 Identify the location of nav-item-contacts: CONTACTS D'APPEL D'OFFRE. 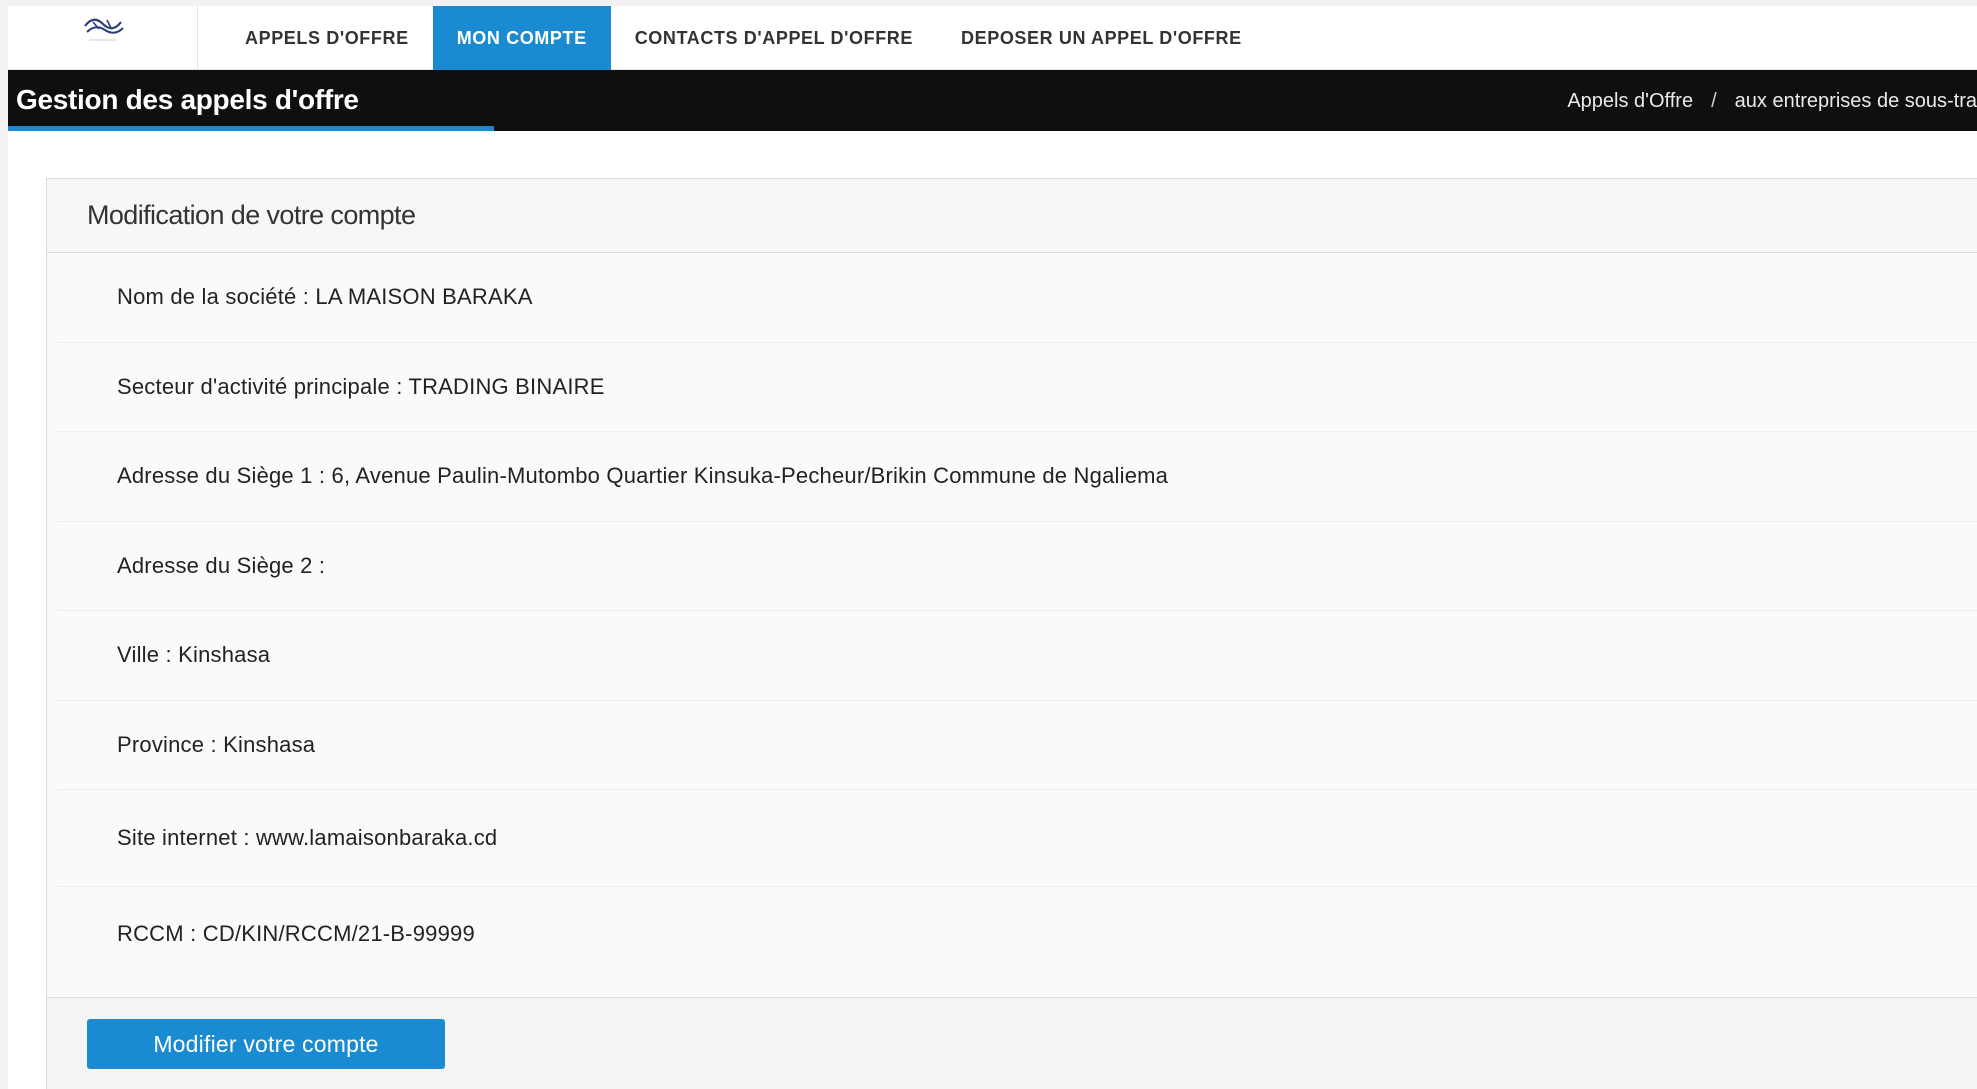
(774, 38).